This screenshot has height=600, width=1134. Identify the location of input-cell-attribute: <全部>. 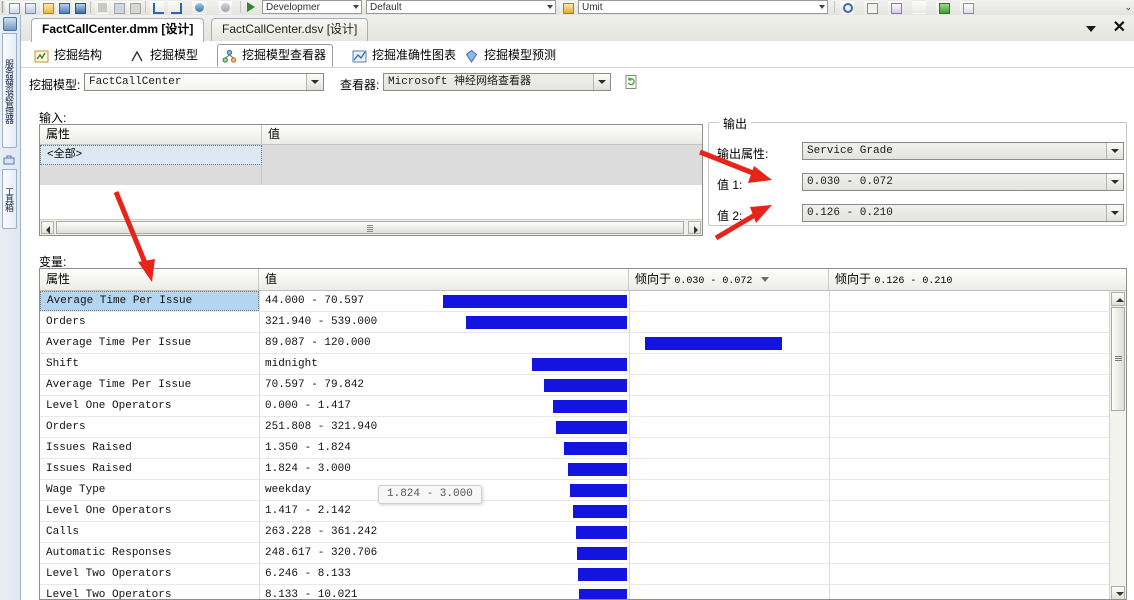
(151, 155).